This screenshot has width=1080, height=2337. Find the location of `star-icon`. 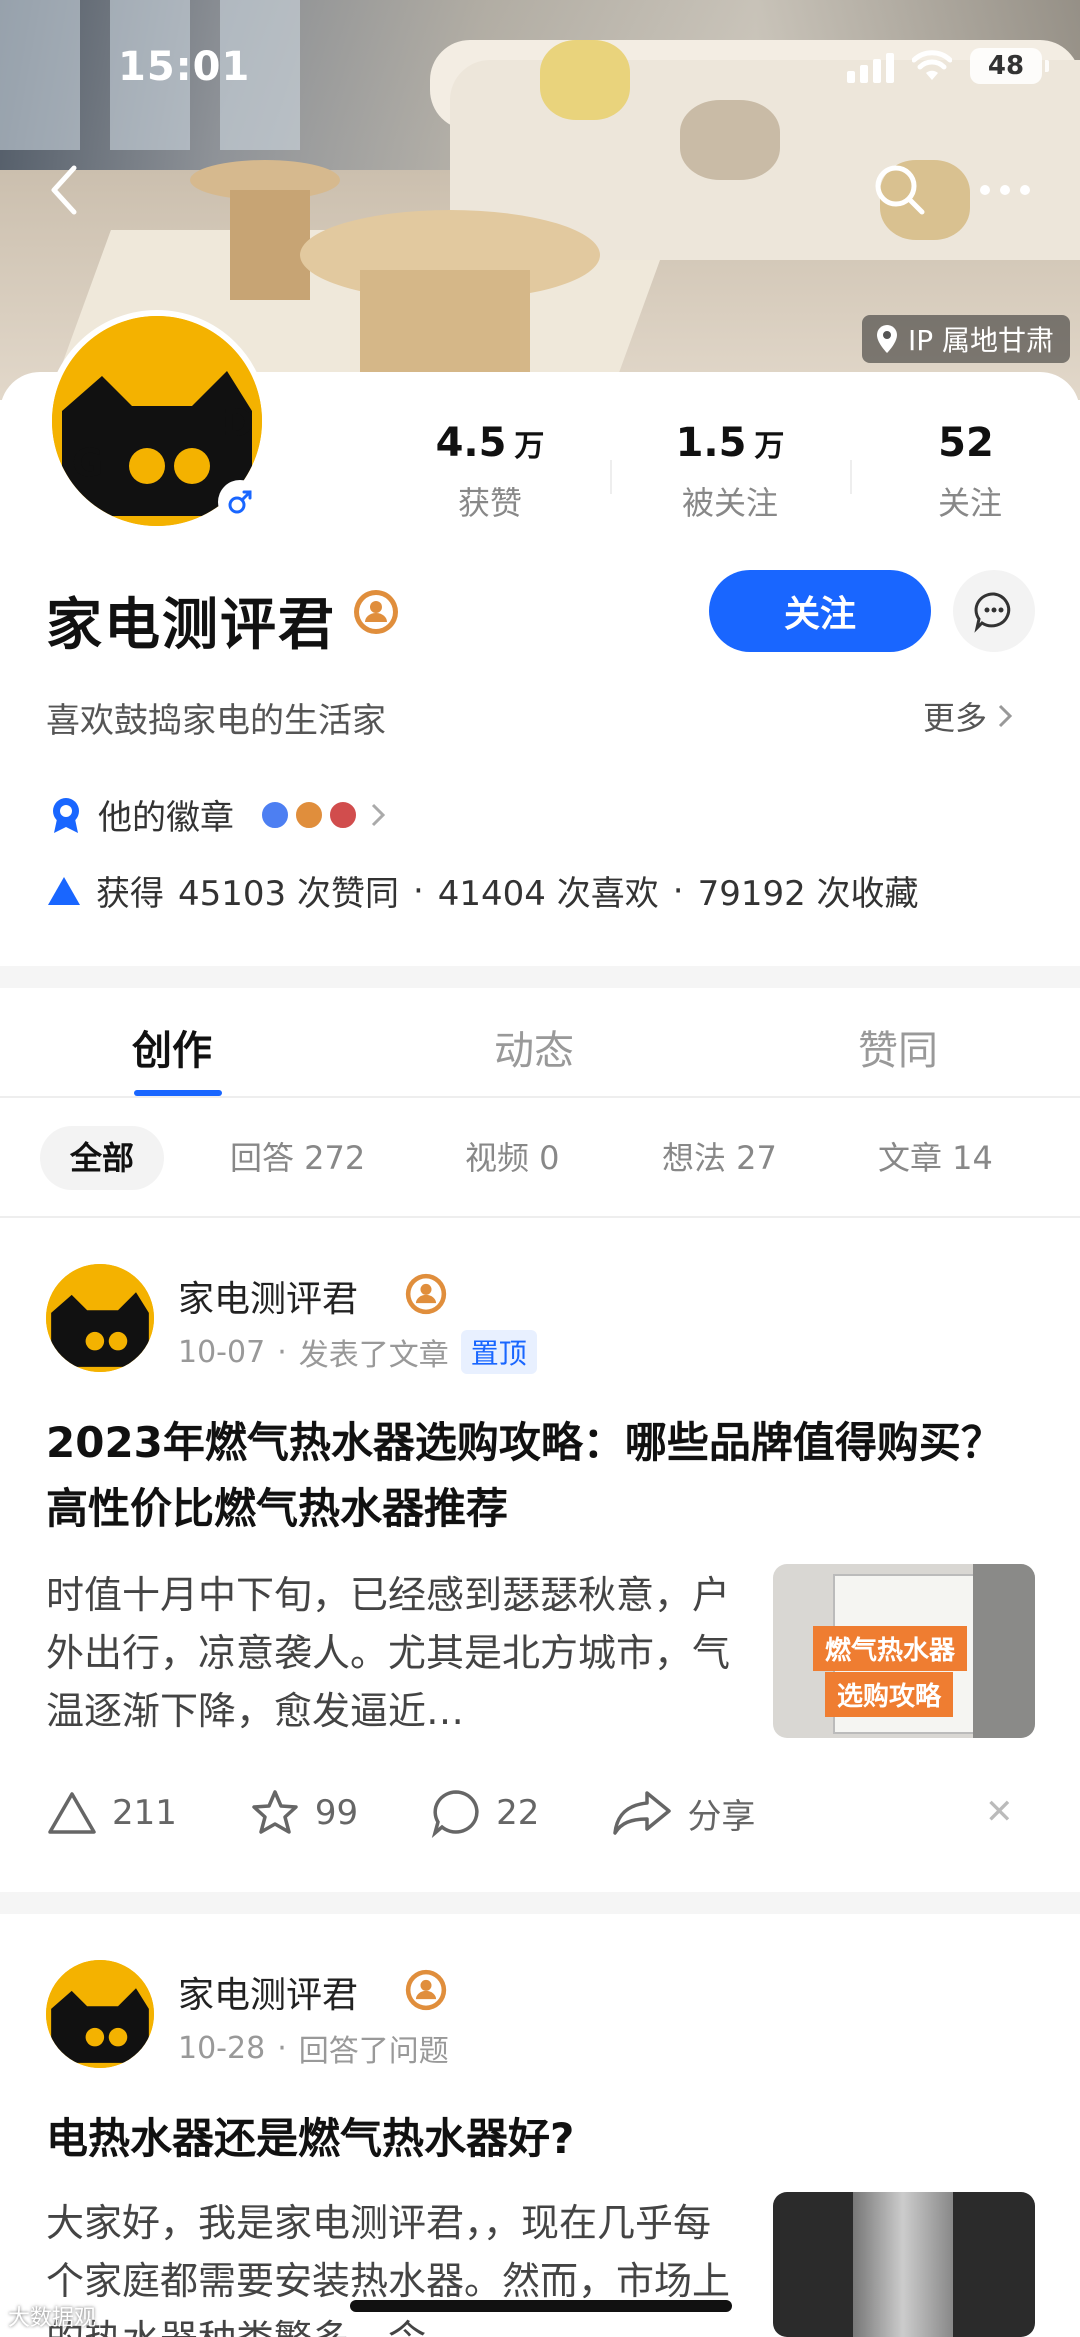

star-icon is located at coordinates (275, 1812).